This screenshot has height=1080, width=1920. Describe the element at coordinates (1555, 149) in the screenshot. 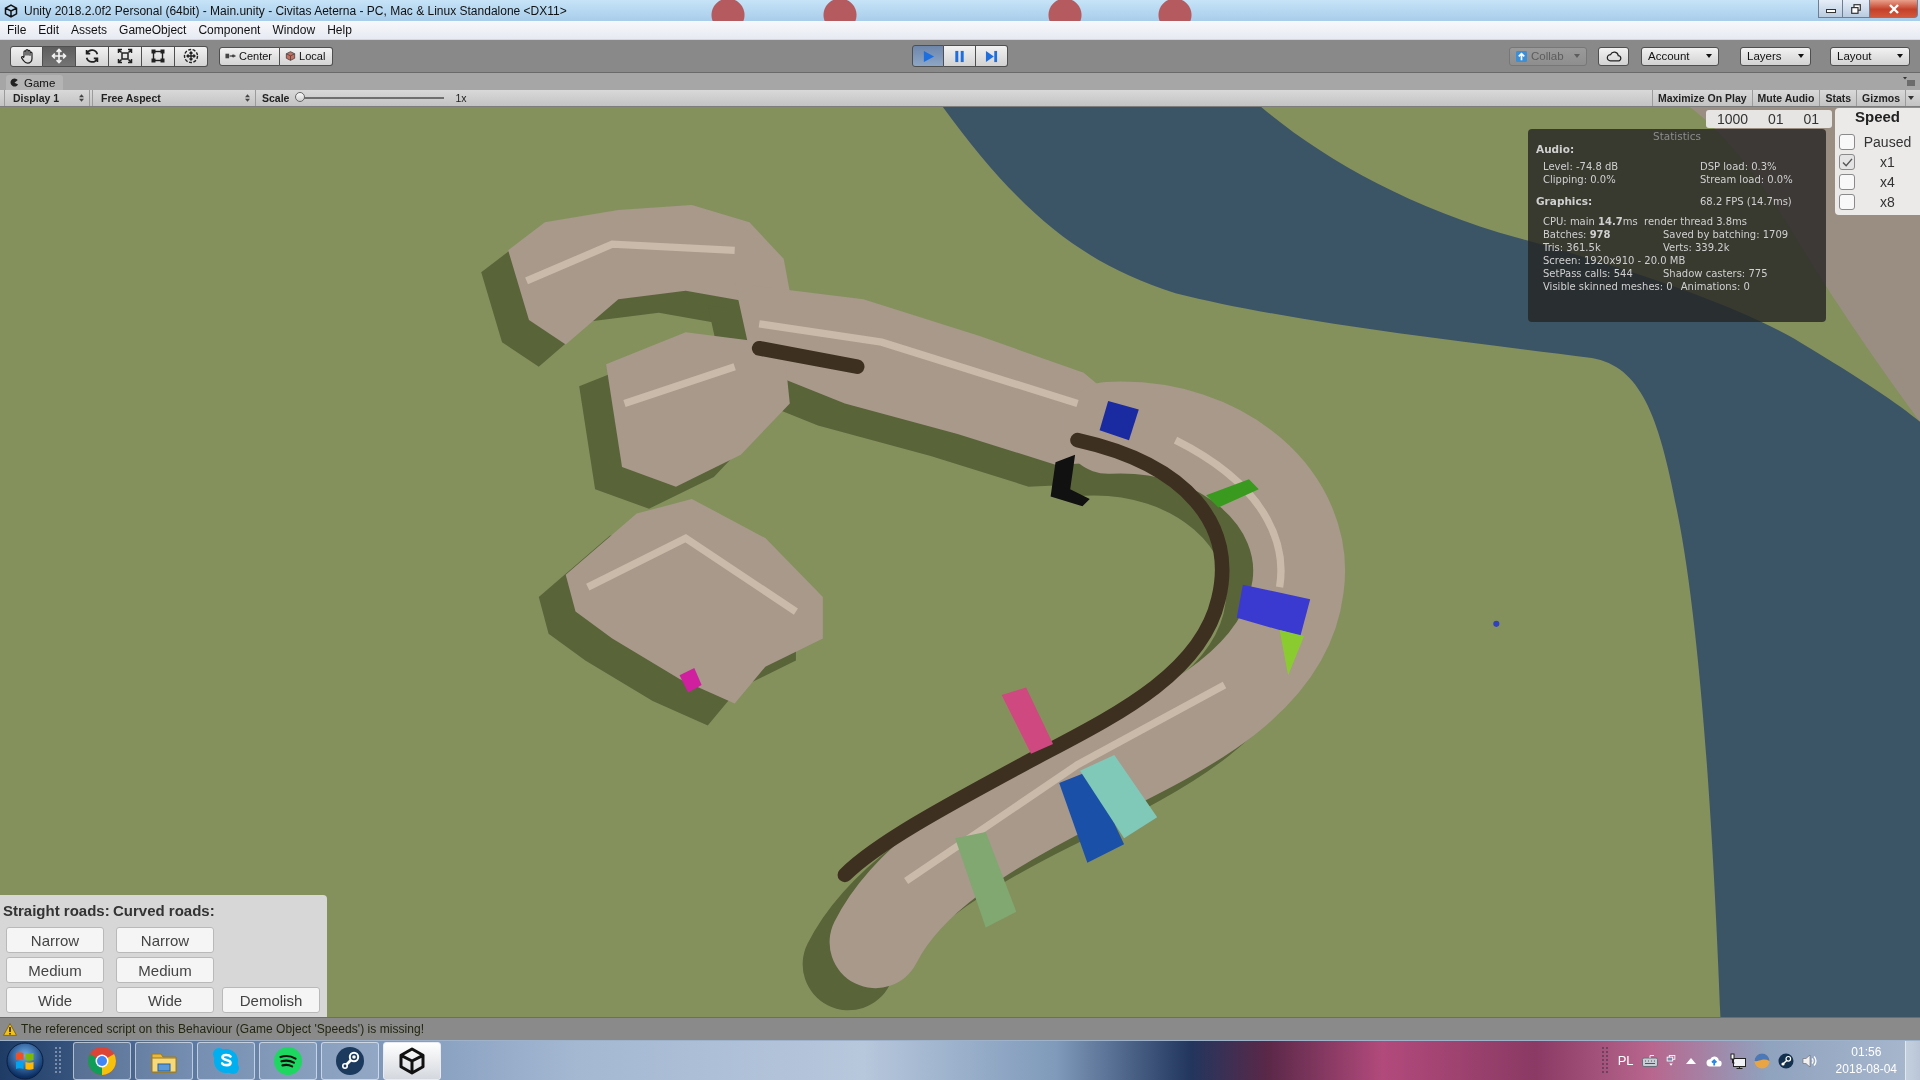

I see `stats-heading: Audio:` at that location.